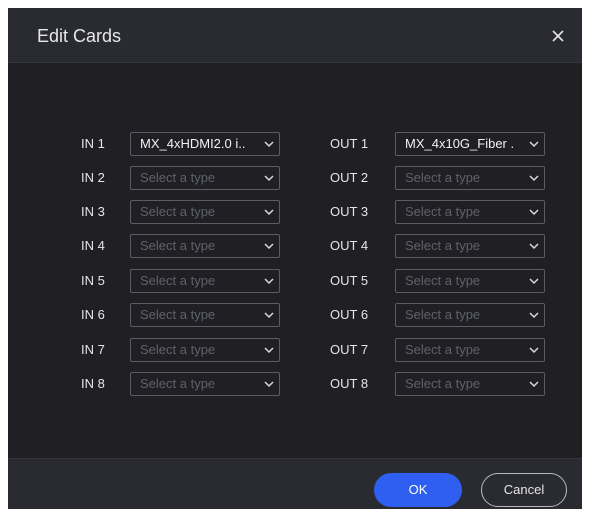 This screenshot has width=590, height=509. I want to click on out-6-type-select: Select a type, so click(470, 315).